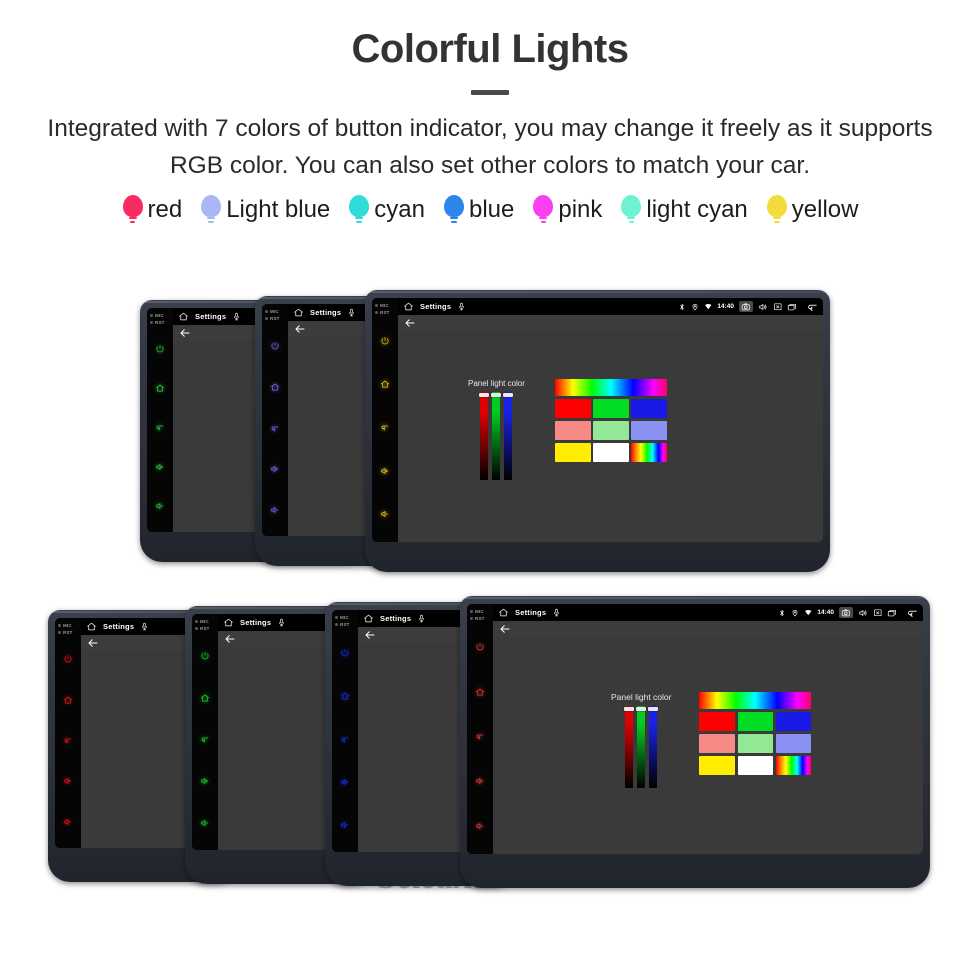  Describe the element at coordinates (610, 420) in the screenshot. I see `screen-content: Settings 14:40 Panel light color` at that location.